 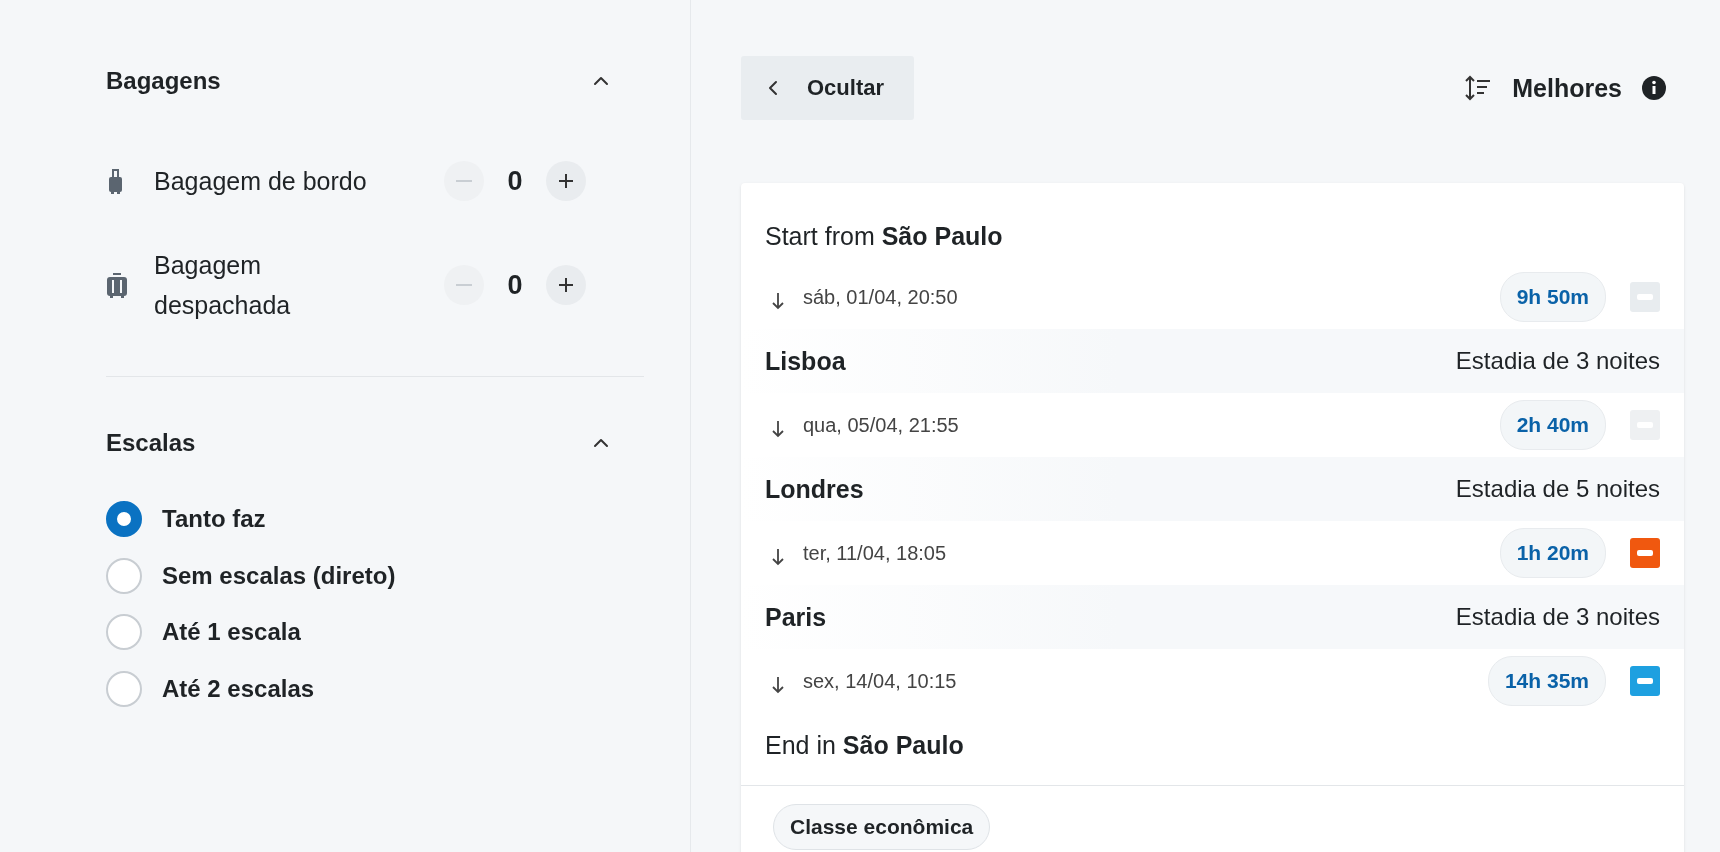 What do you see at coordinates (1567, 88) in the screenshot?
I see `sort-option: Melhores` at bounding box center [1567, 88].